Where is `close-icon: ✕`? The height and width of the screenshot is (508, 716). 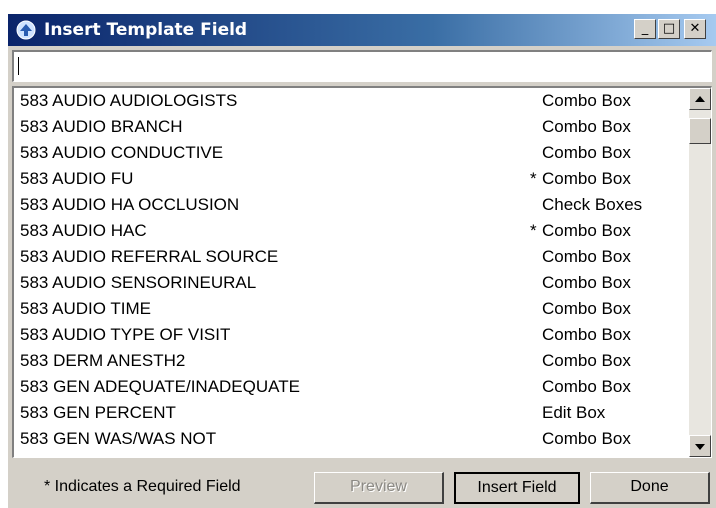 close-icon: ✕ is located at coordinates (695, 28).